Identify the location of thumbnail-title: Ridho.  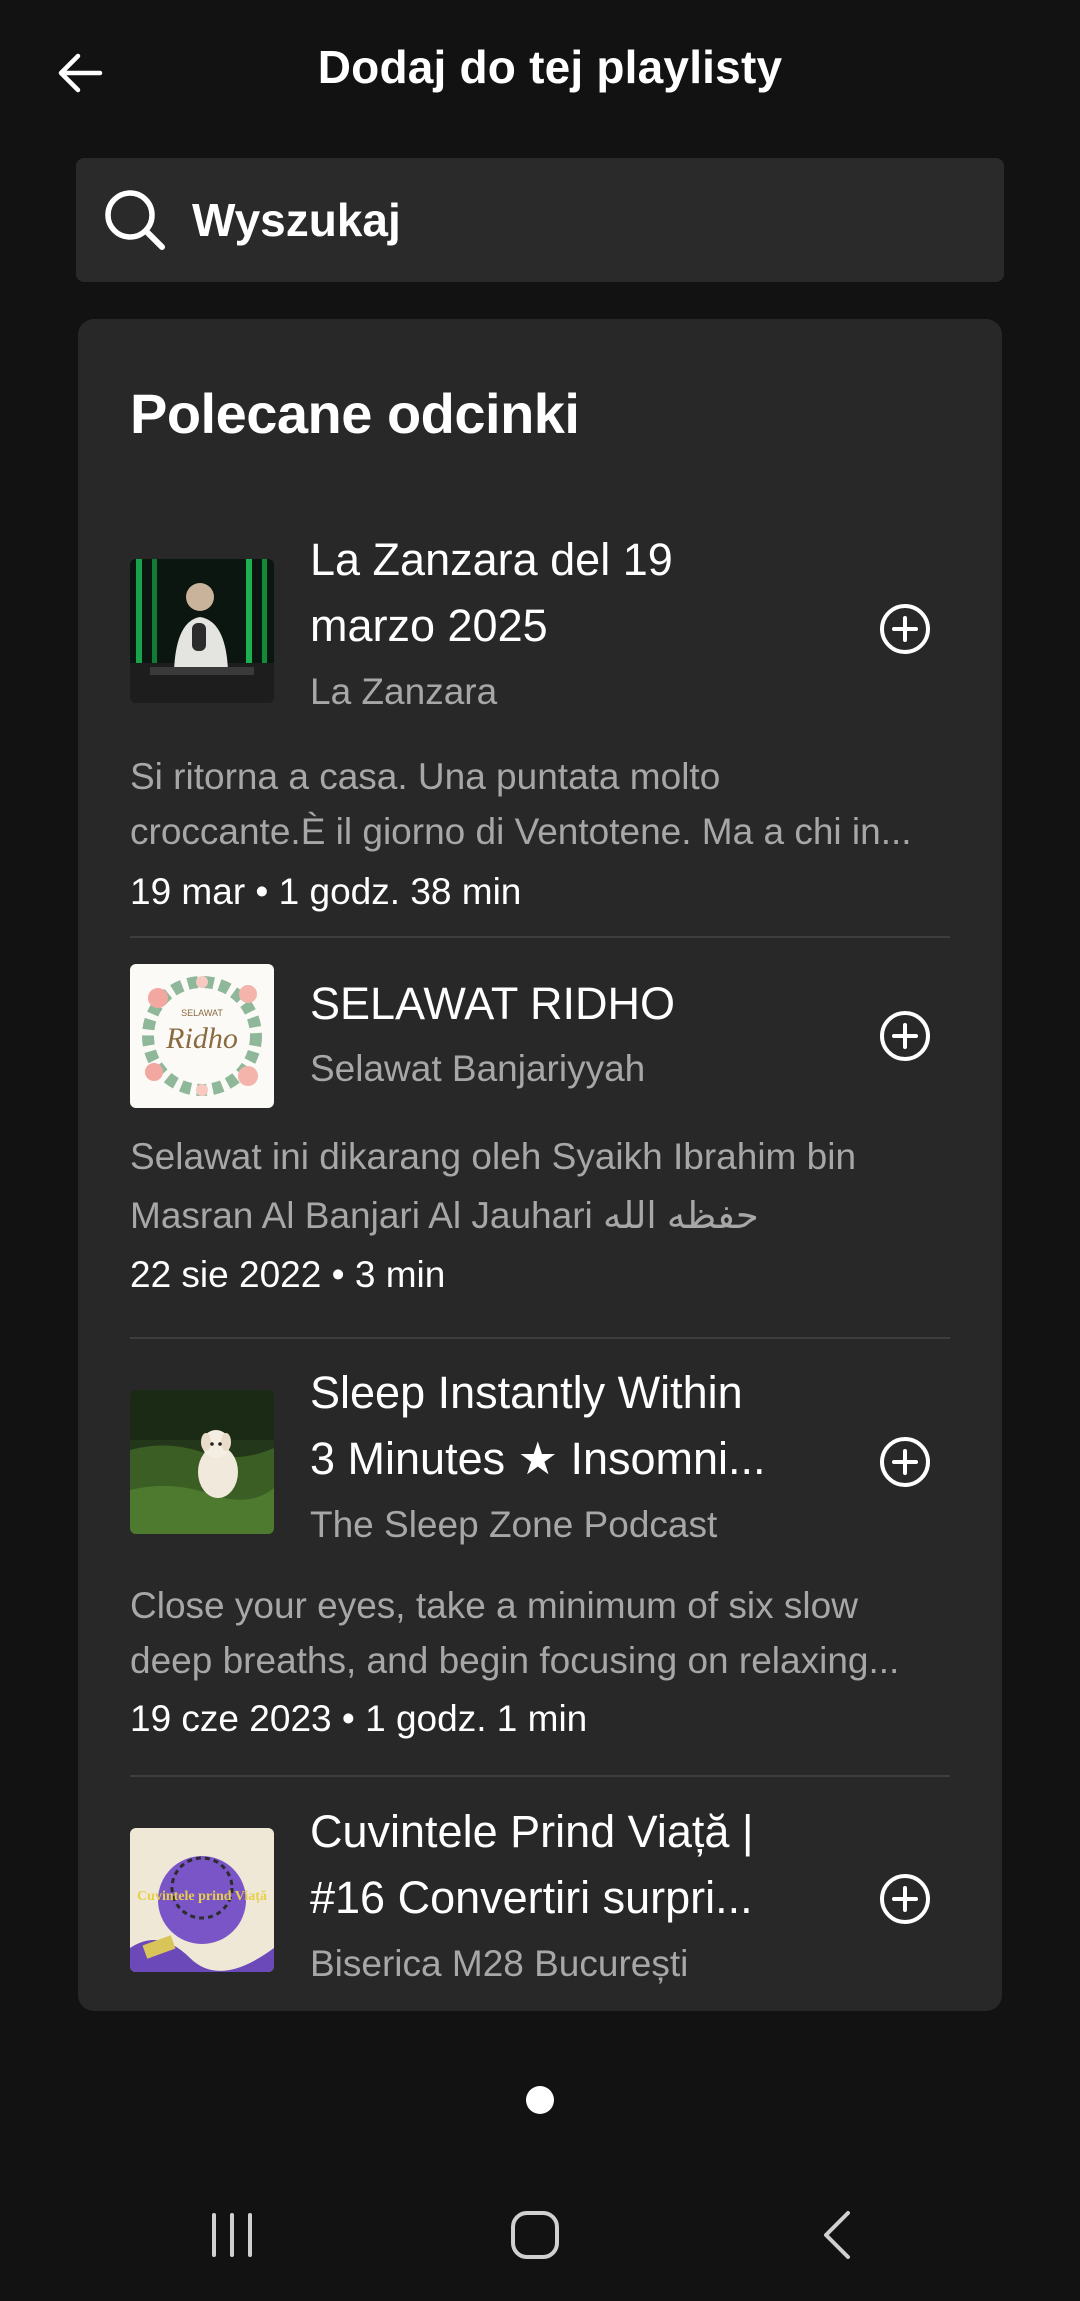
(201, 1038).